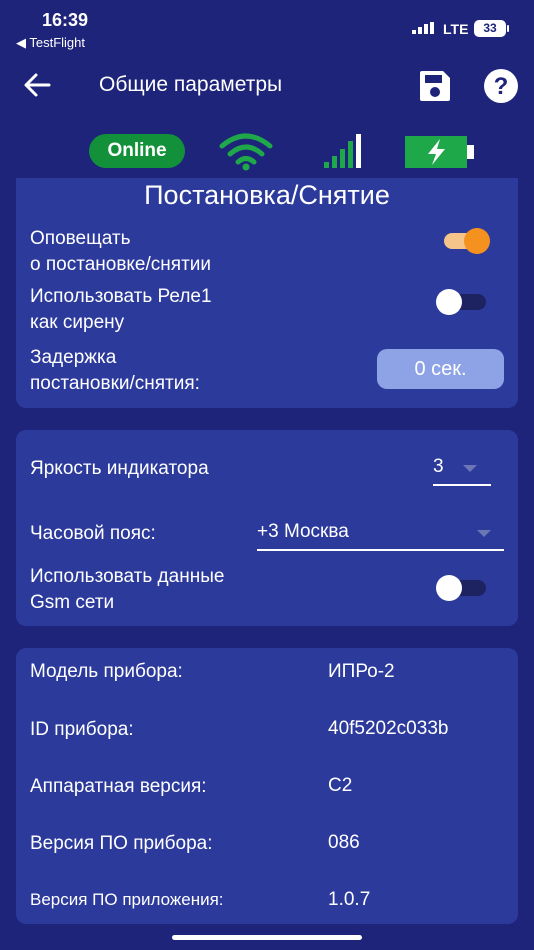 Image resolution: width=534 pixels, height=950 pixels. Describe the element at coordinates (72, 602) in the screenshot. I see `gsm-label-line2: Gsm сети` at that location.